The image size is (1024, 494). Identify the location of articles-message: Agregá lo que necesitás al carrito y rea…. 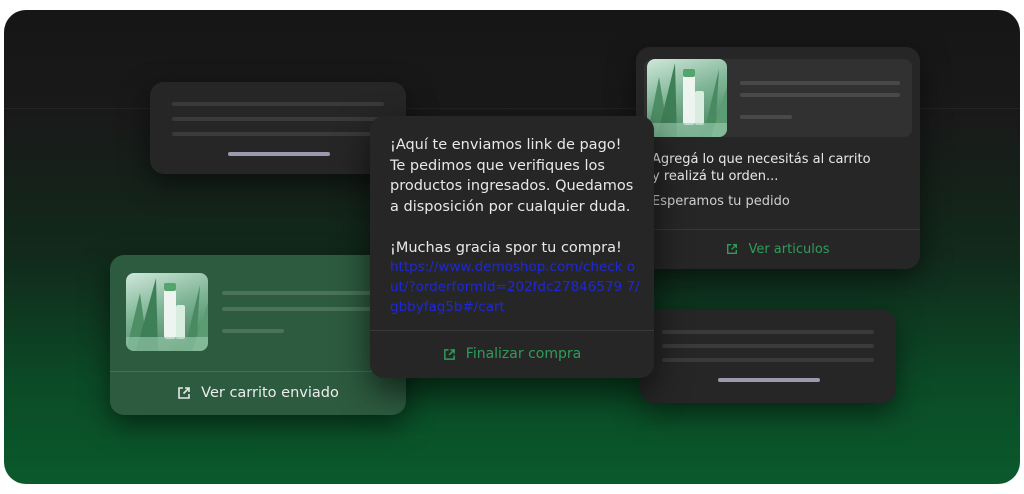
(761, 168).